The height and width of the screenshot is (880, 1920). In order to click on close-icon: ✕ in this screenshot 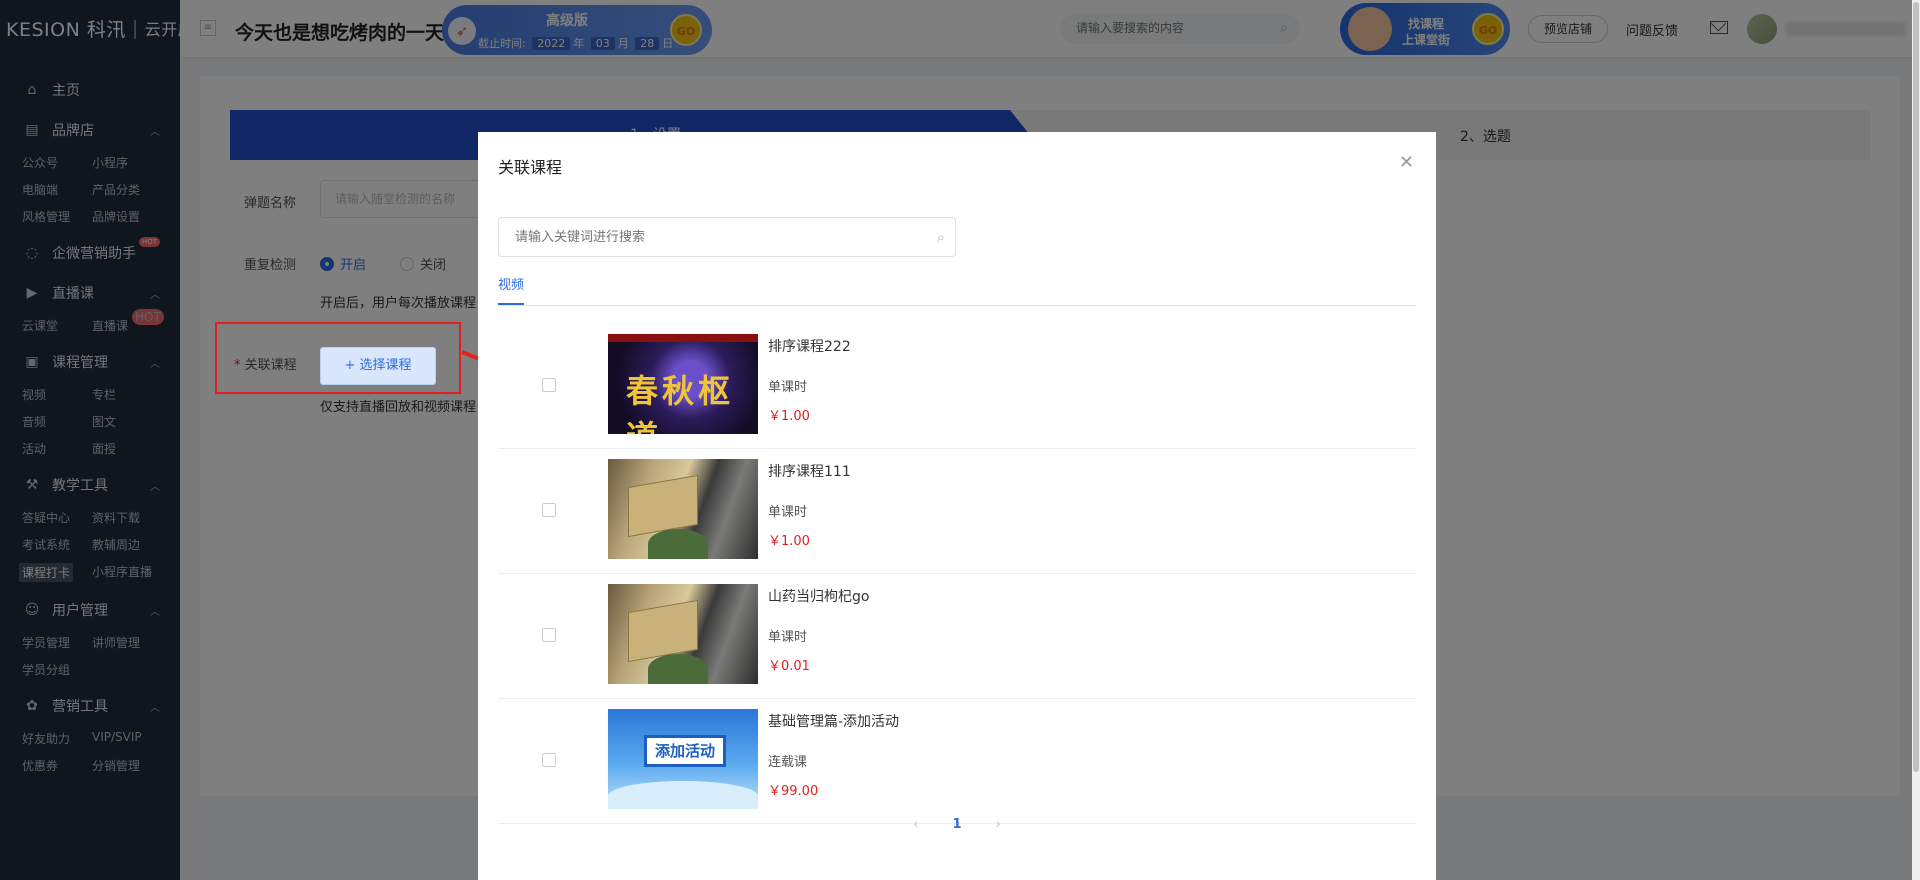, I will do `click(1406, 162)`.